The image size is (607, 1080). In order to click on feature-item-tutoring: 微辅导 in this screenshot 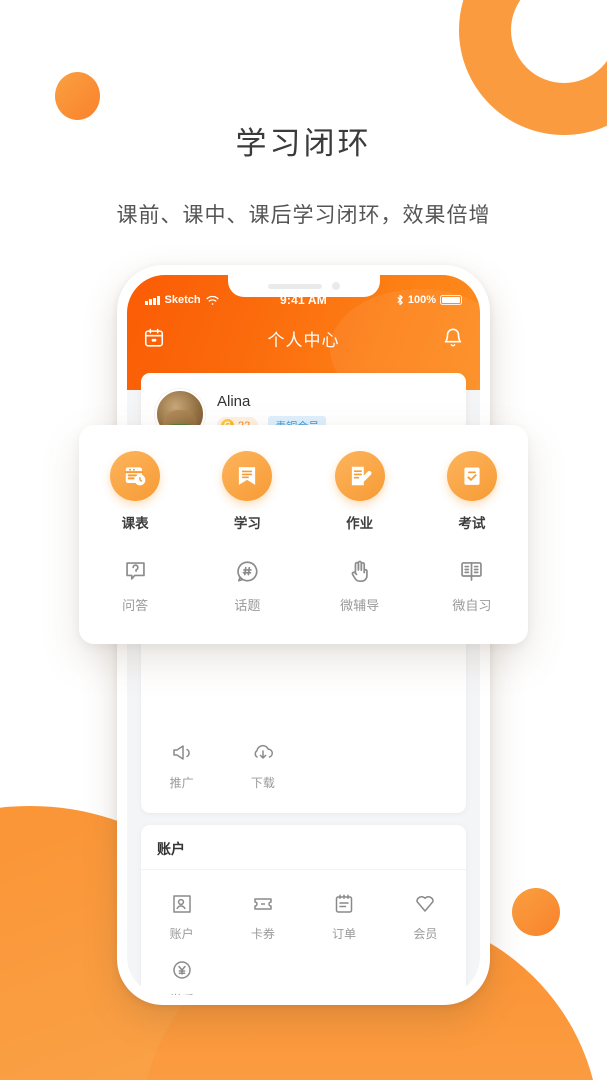, I will do `click(360, 586)`.